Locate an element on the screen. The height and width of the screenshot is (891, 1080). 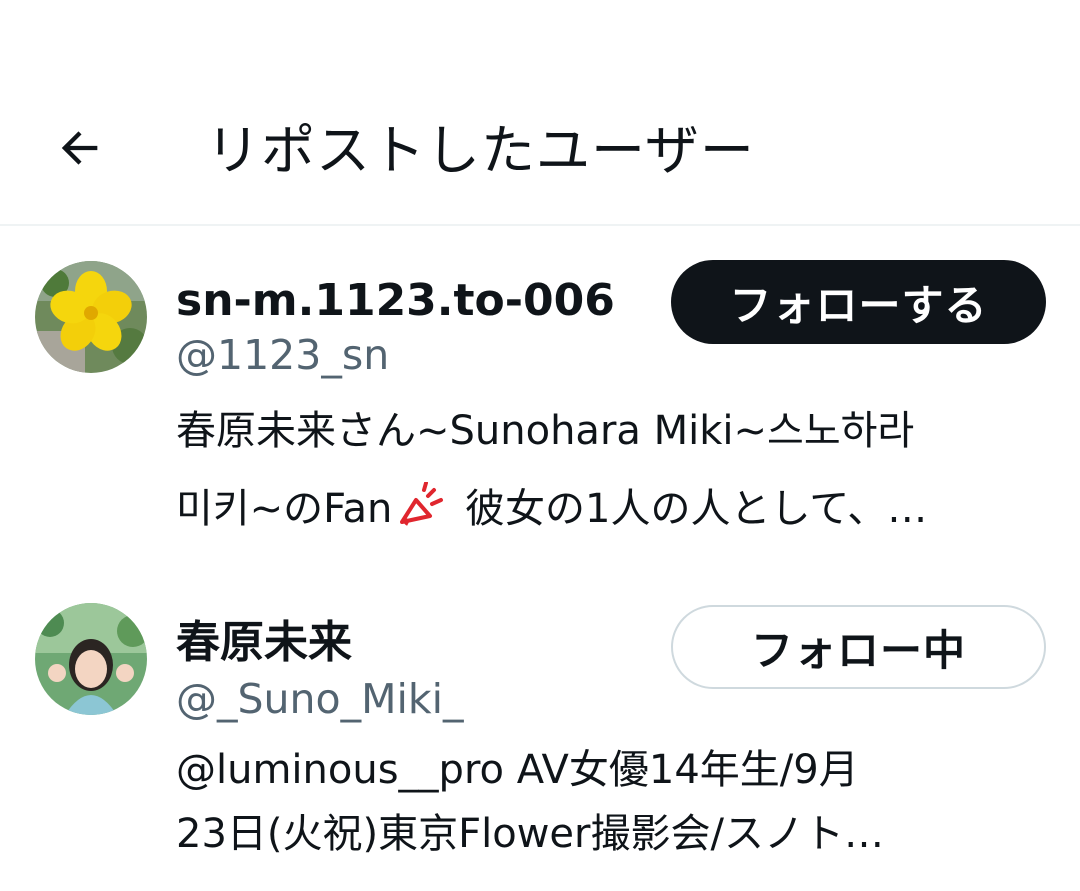
display-name: 春原未来 is located at coordinates (264, 643).